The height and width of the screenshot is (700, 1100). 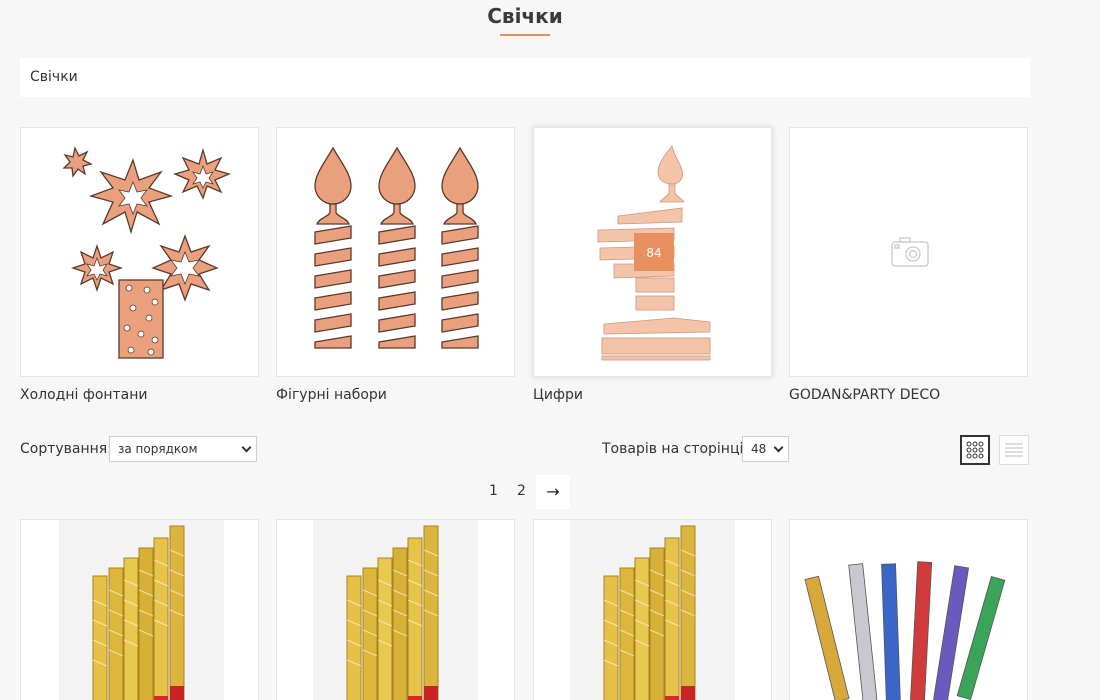 What do you see at coordinates (54, 77) in the screenshot?
I see `breadcrumb-current: Свічки` at bounding box center [54, 77].